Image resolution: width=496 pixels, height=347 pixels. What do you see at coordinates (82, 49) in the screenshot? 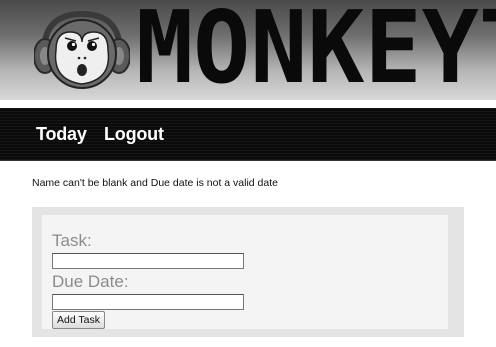
I see `monkey-face-icon` at bounding box center [82, 49].